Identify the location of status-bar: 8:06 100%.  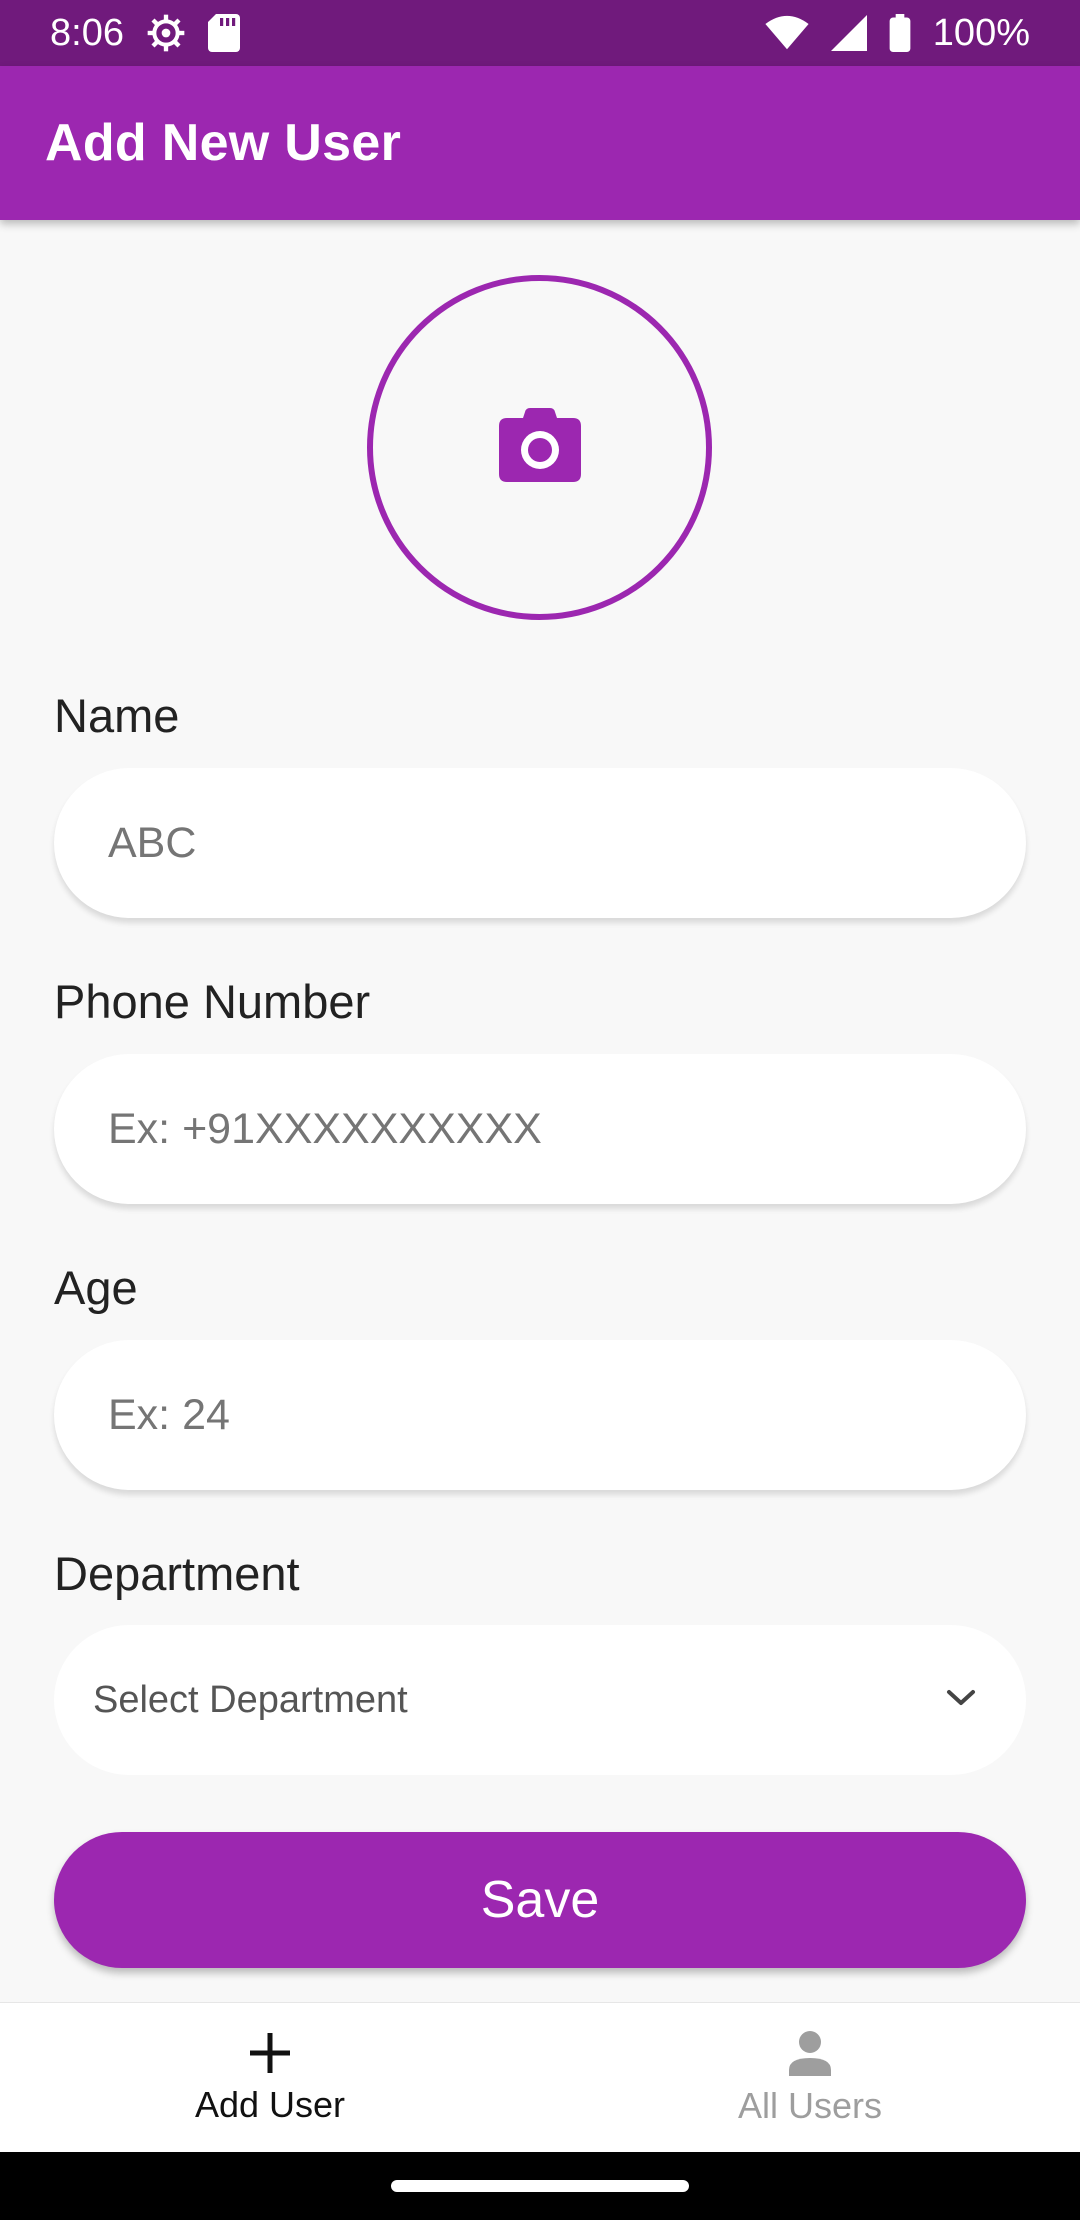
(540, 33).